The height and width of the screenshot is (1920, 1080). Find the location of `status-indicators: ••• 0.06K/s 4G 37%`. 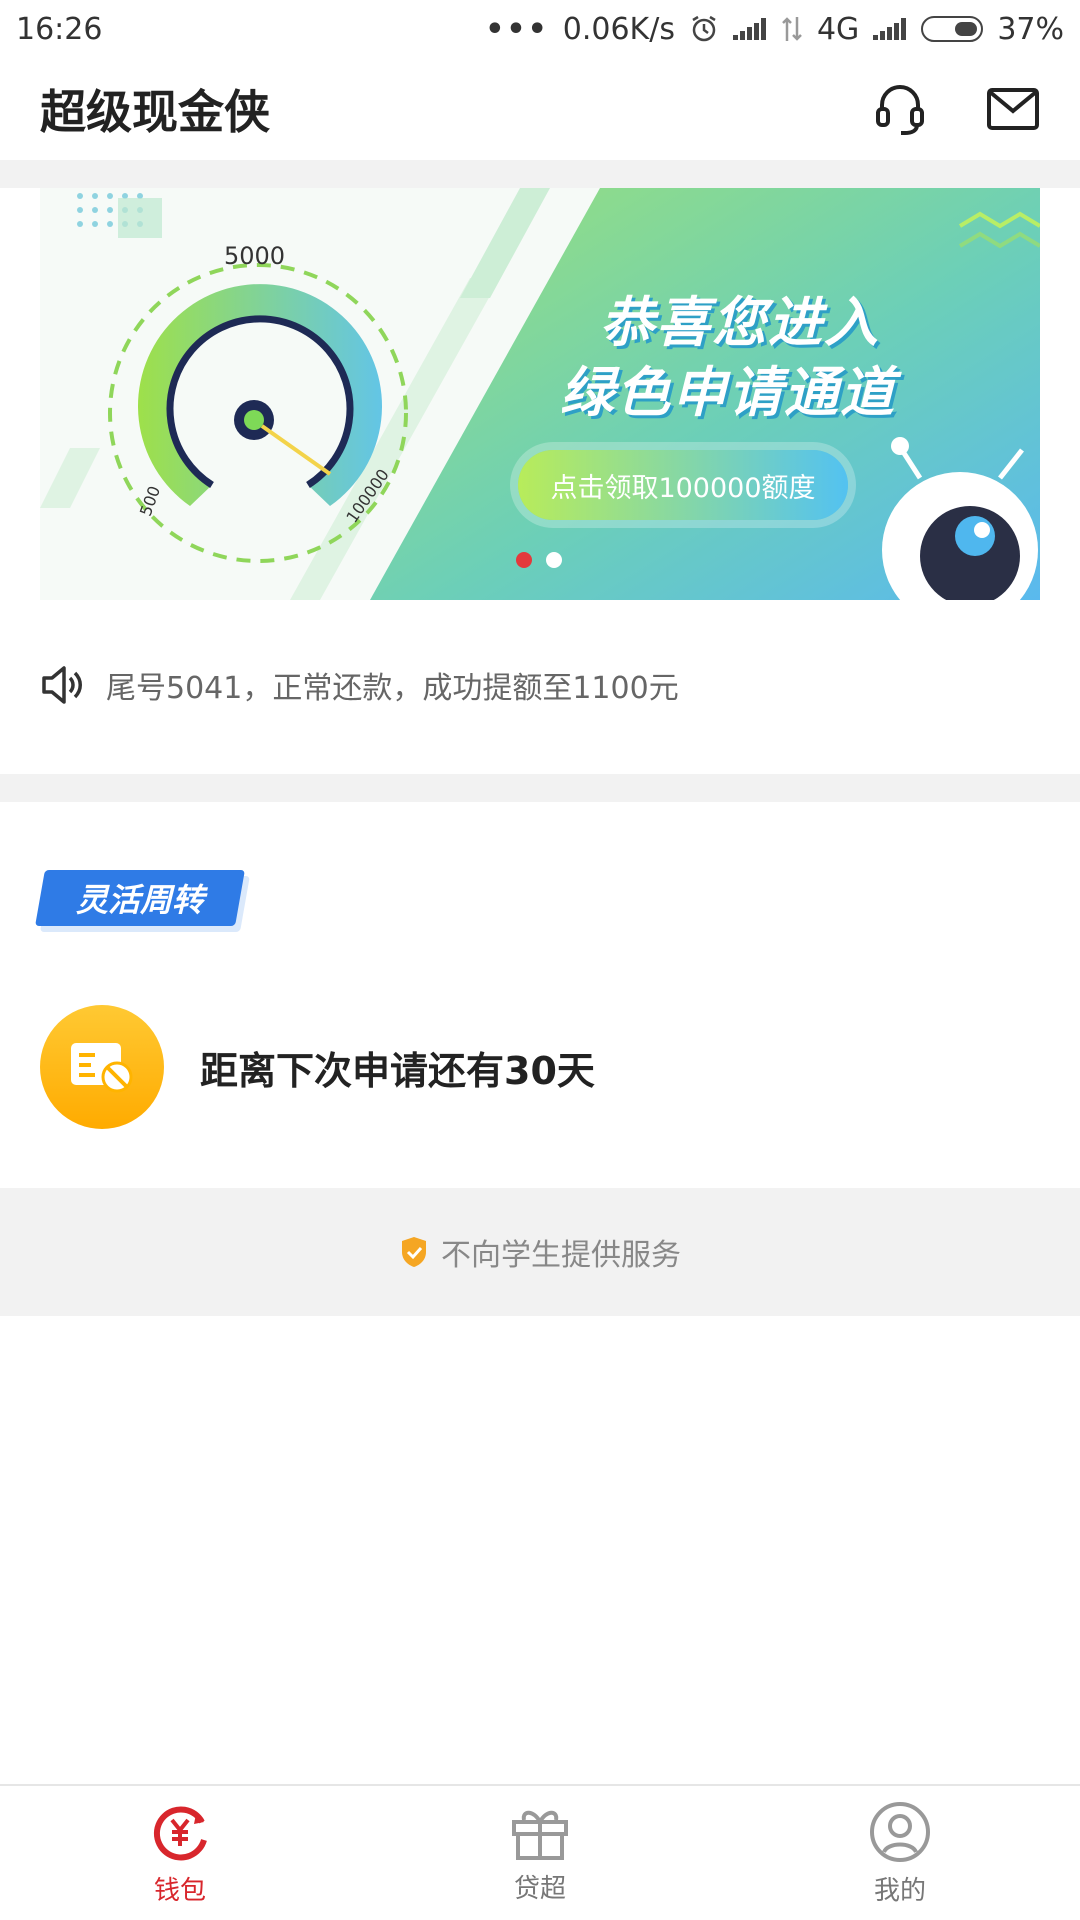

status-indicators: ••• 0.06K/s 4G 37% is located at coordinates (774, 29).